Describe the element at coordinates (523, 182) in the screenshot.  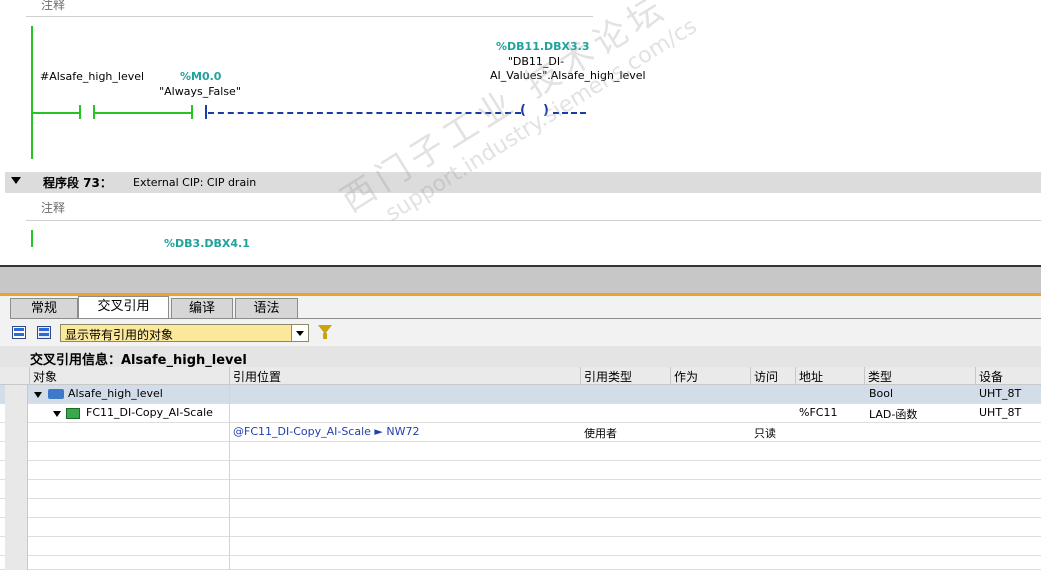
I see `network-header: 程序段 73： External CIP: CIP drain` at that location.